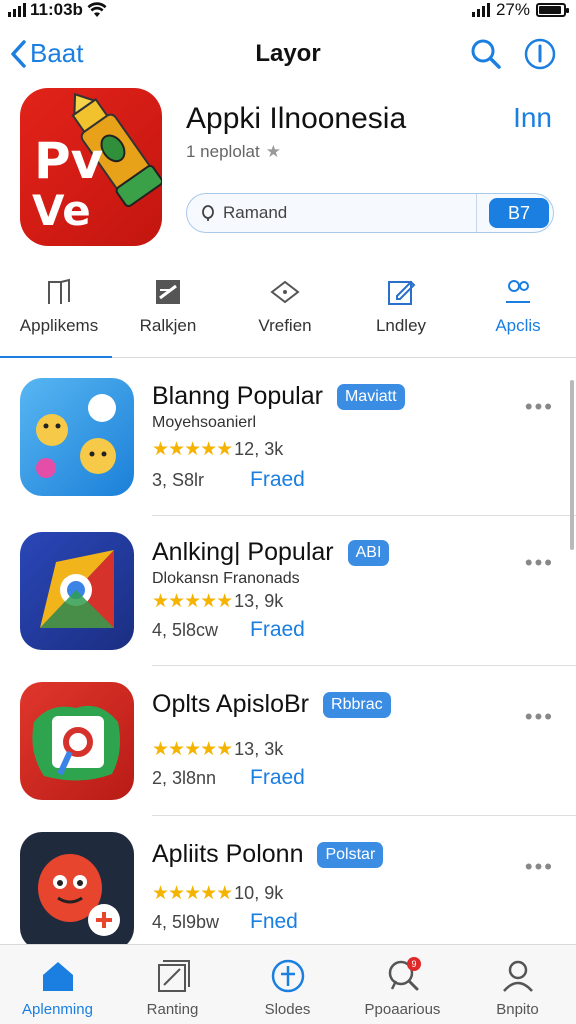  What do you see at coordinates (97, 9) in the screenshot?
I see `wifi-icon` at bounding box center [97, 9].